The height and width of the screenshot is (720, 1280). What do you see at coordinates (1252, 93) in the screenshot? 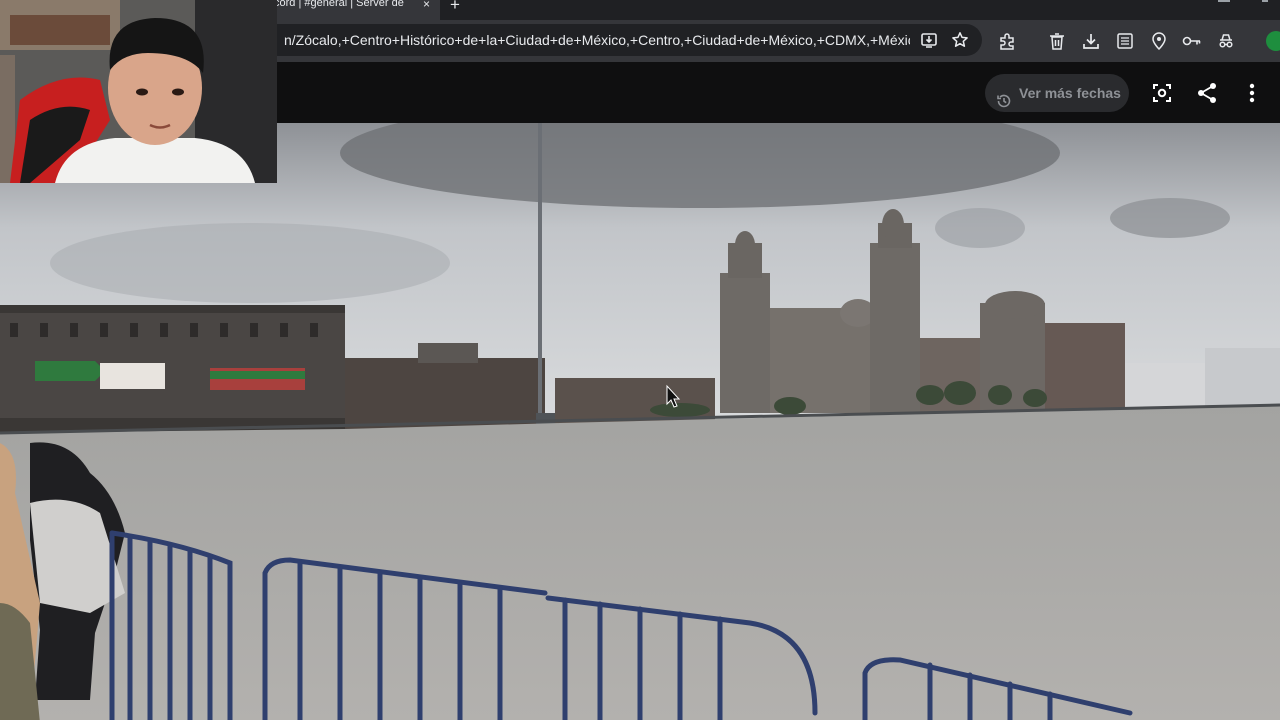
I see `more-vert-icon` at bounding box center [1252, 93].